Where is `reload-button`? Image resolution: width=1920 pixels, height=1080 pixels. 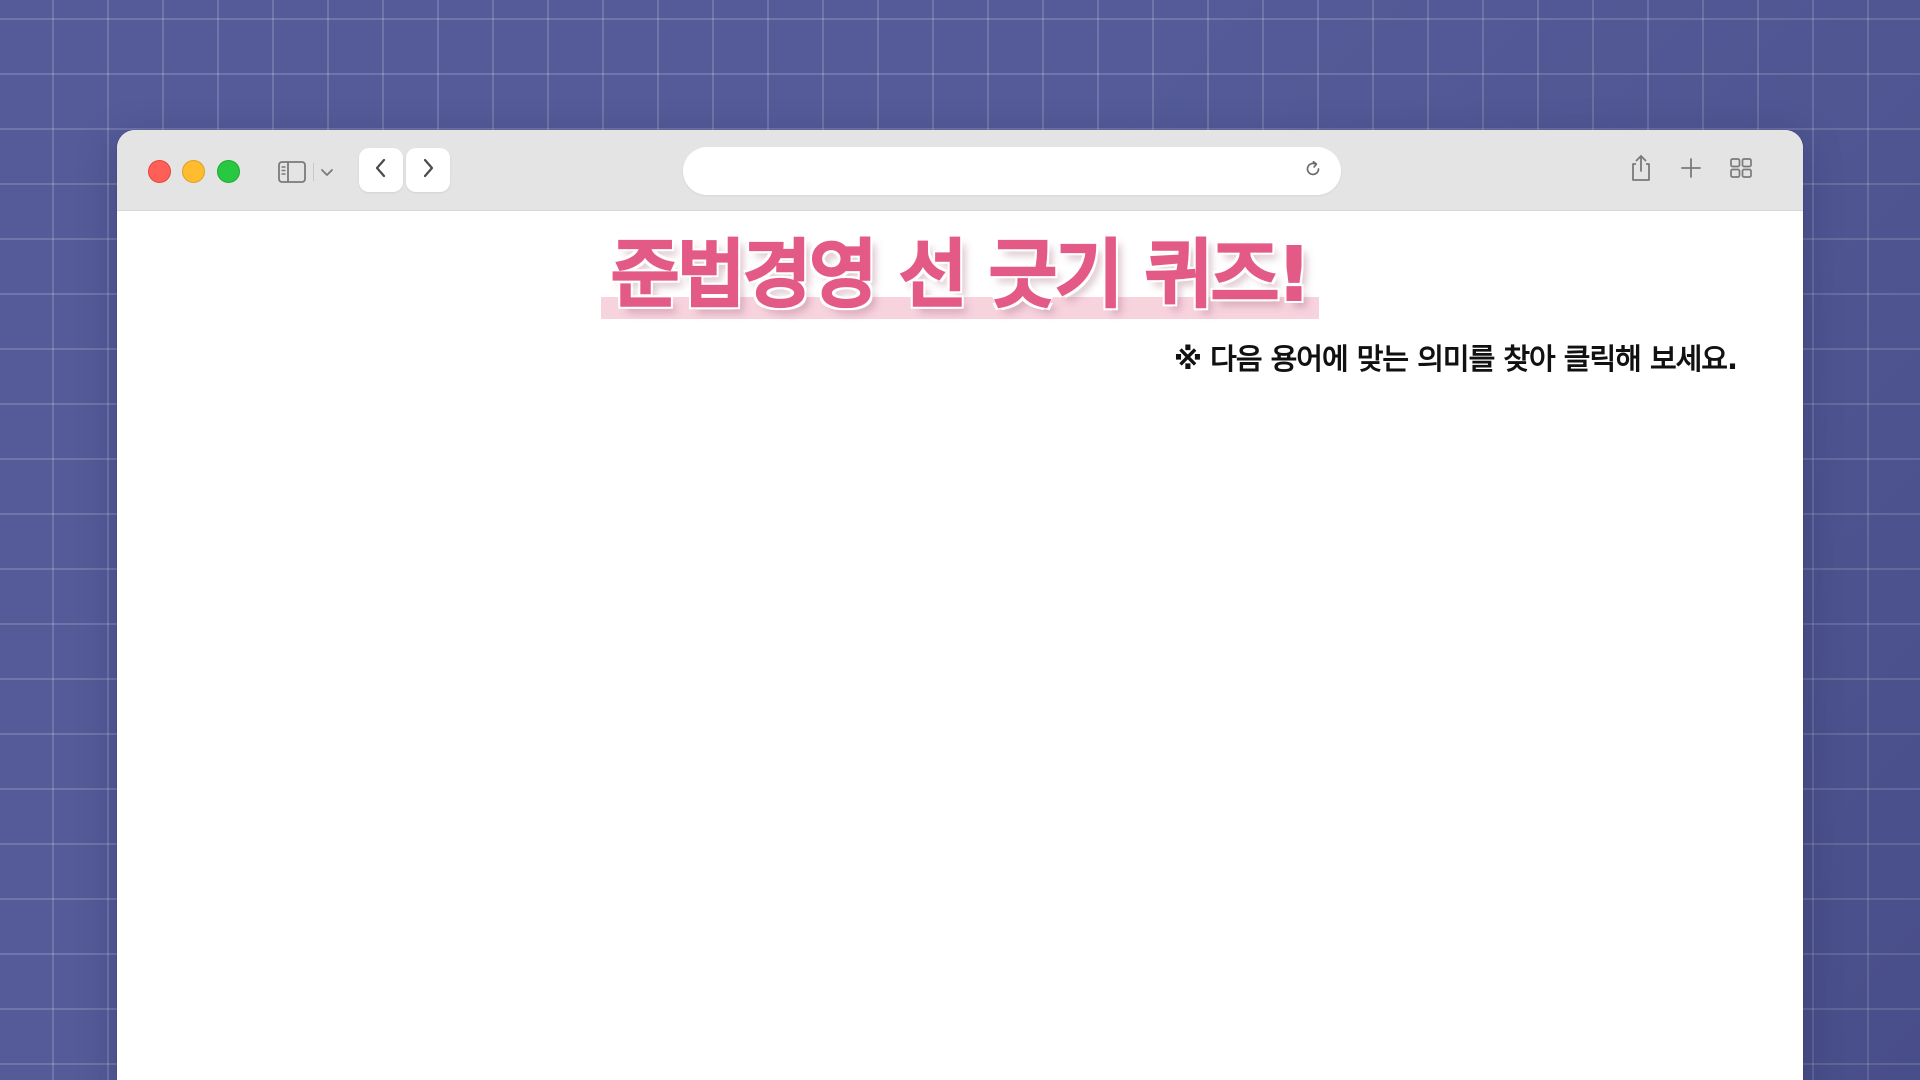
reload-button is located at coordinates (1313, 171).